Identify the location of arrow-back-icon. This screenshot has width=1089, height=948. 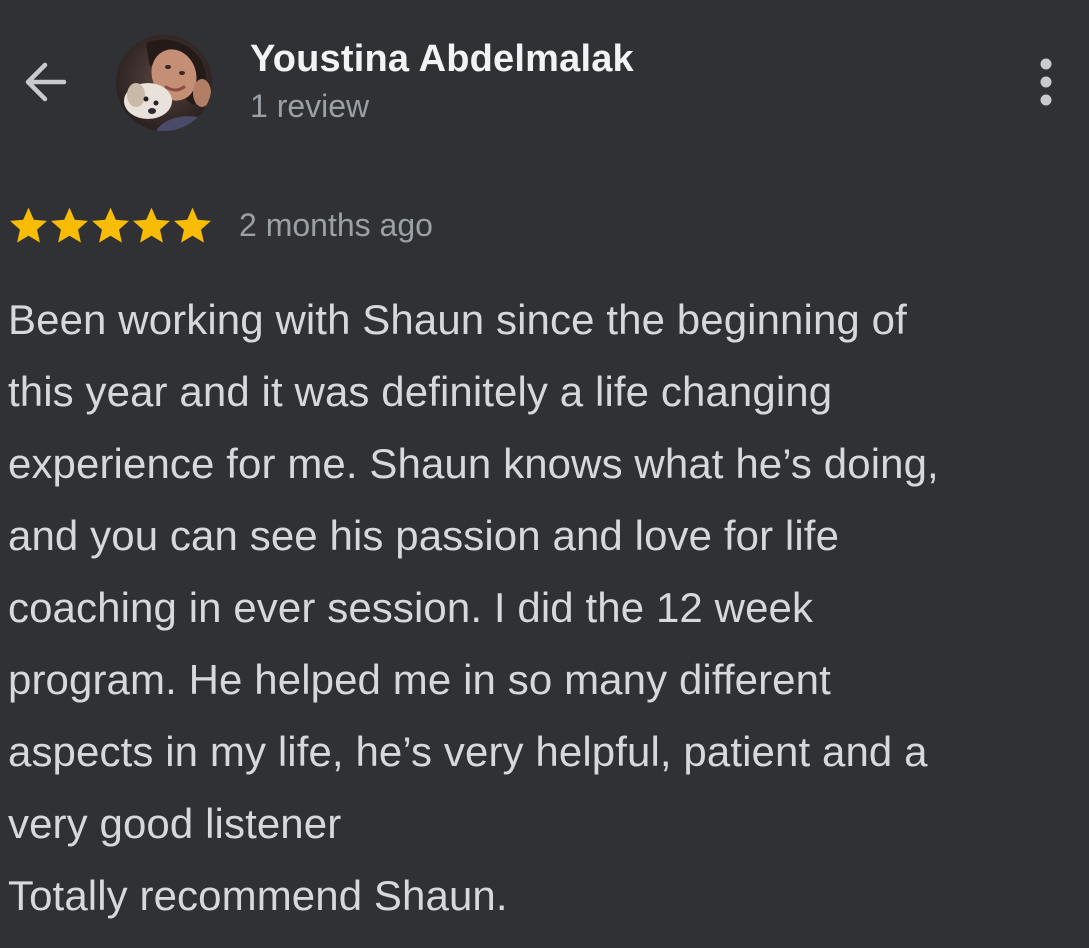
(46, 82).